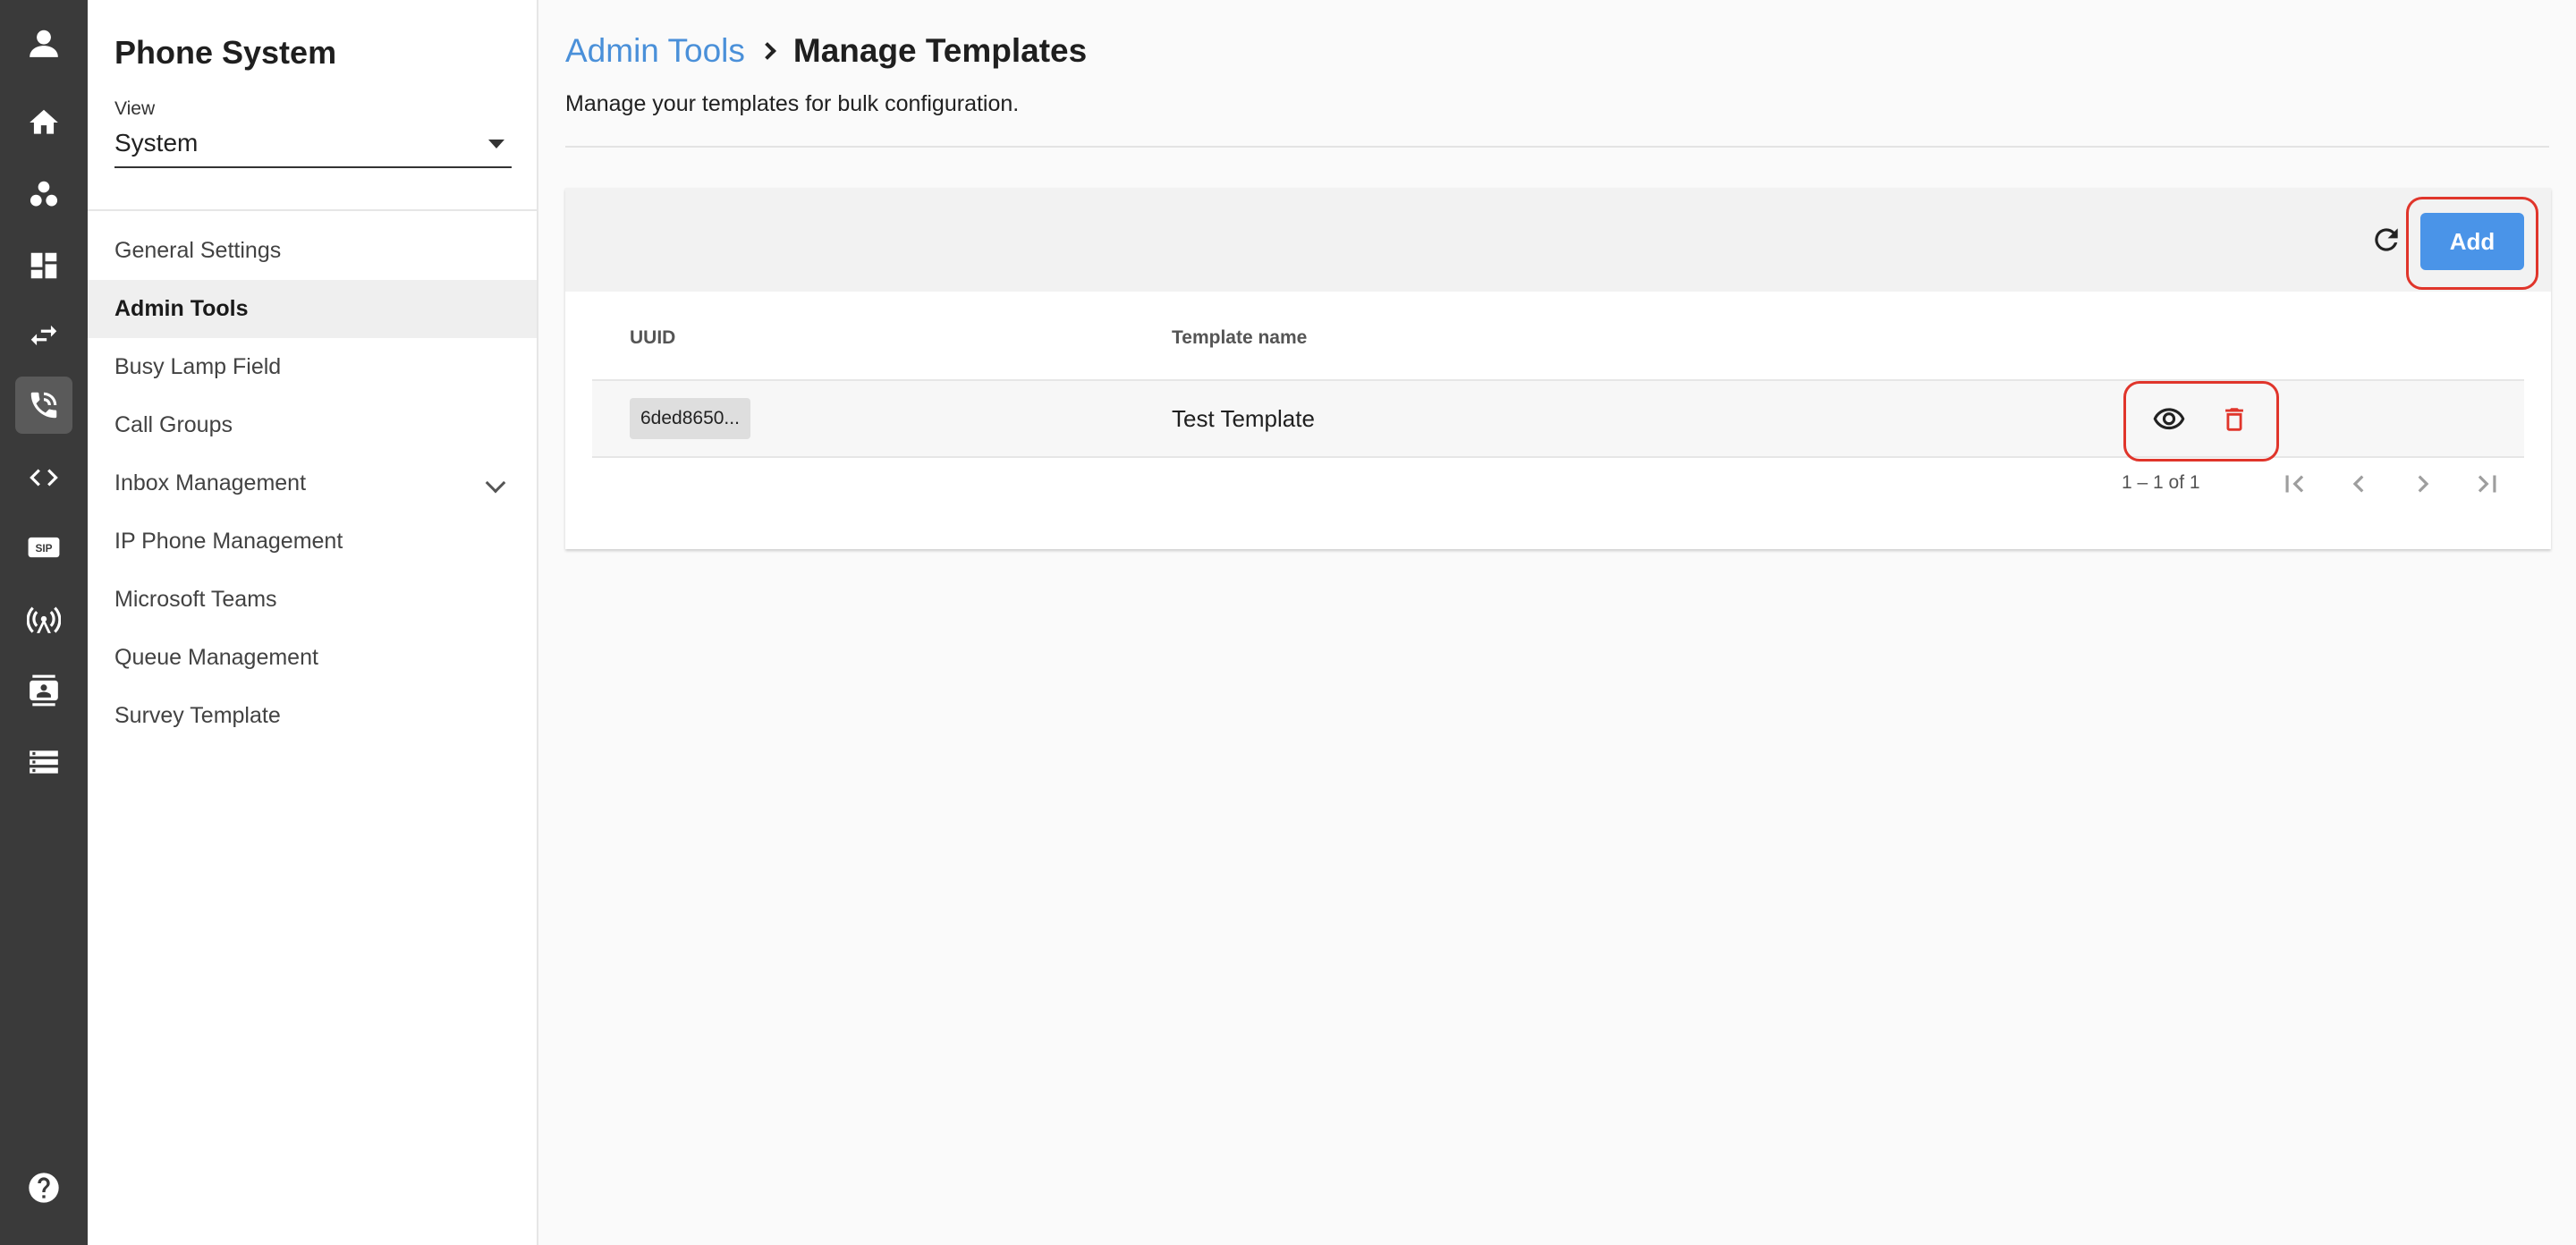 This screenshot has height=1245, width=2576. I want to click on dashboard-icon, so click(43, 265).